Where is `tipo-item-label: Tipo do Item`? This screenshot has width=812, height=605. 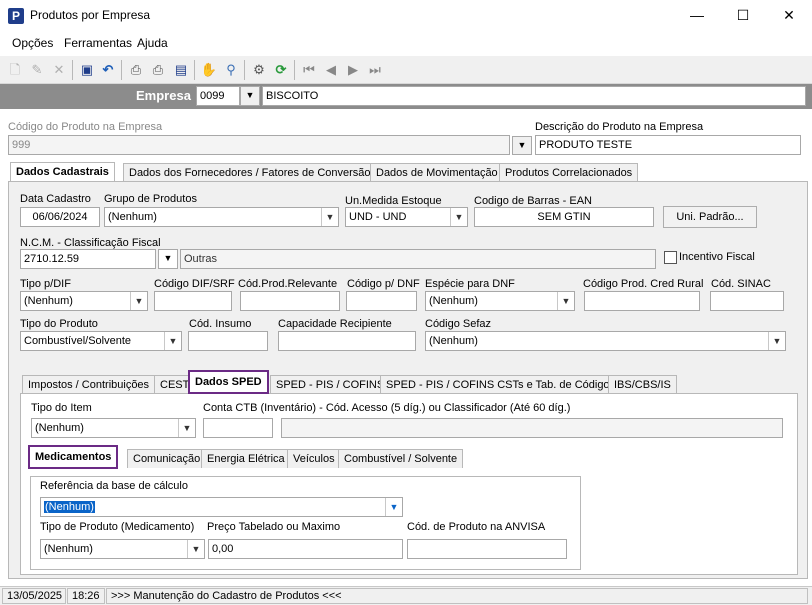
tipo-item-label: Tipo do Item is located at coordinates (61, 408).